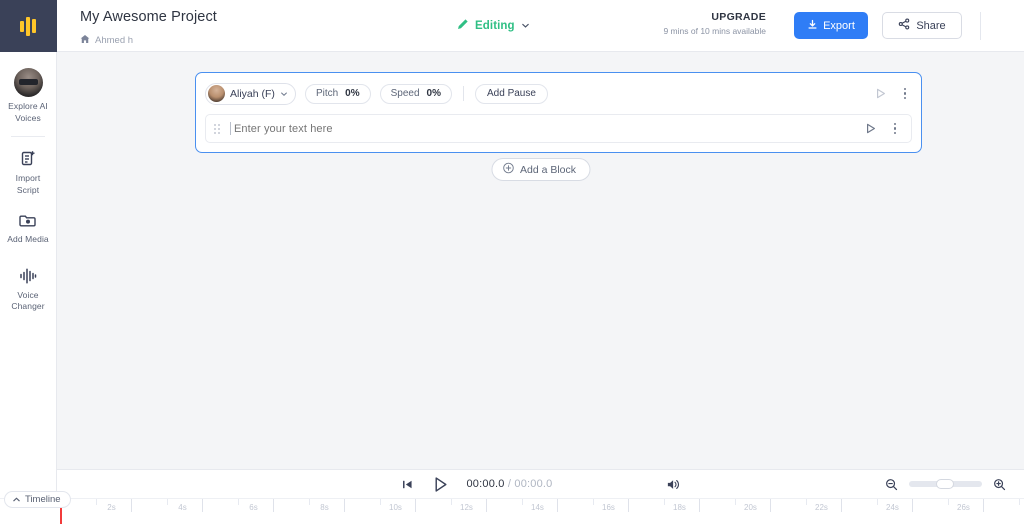  I want to click on timeline-tick-label: 18s, so click(679, 507).